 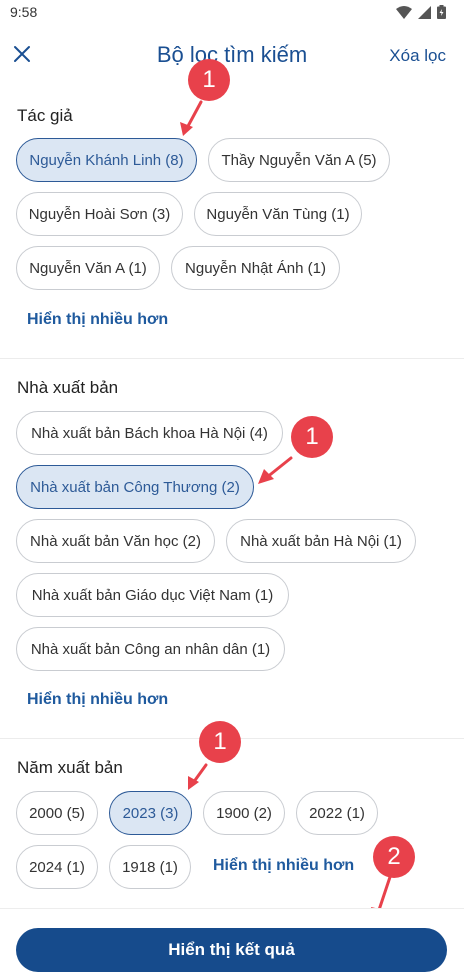 I want to click on show-results-button: Hiển thị kết quả, so click(x=231, y=950).